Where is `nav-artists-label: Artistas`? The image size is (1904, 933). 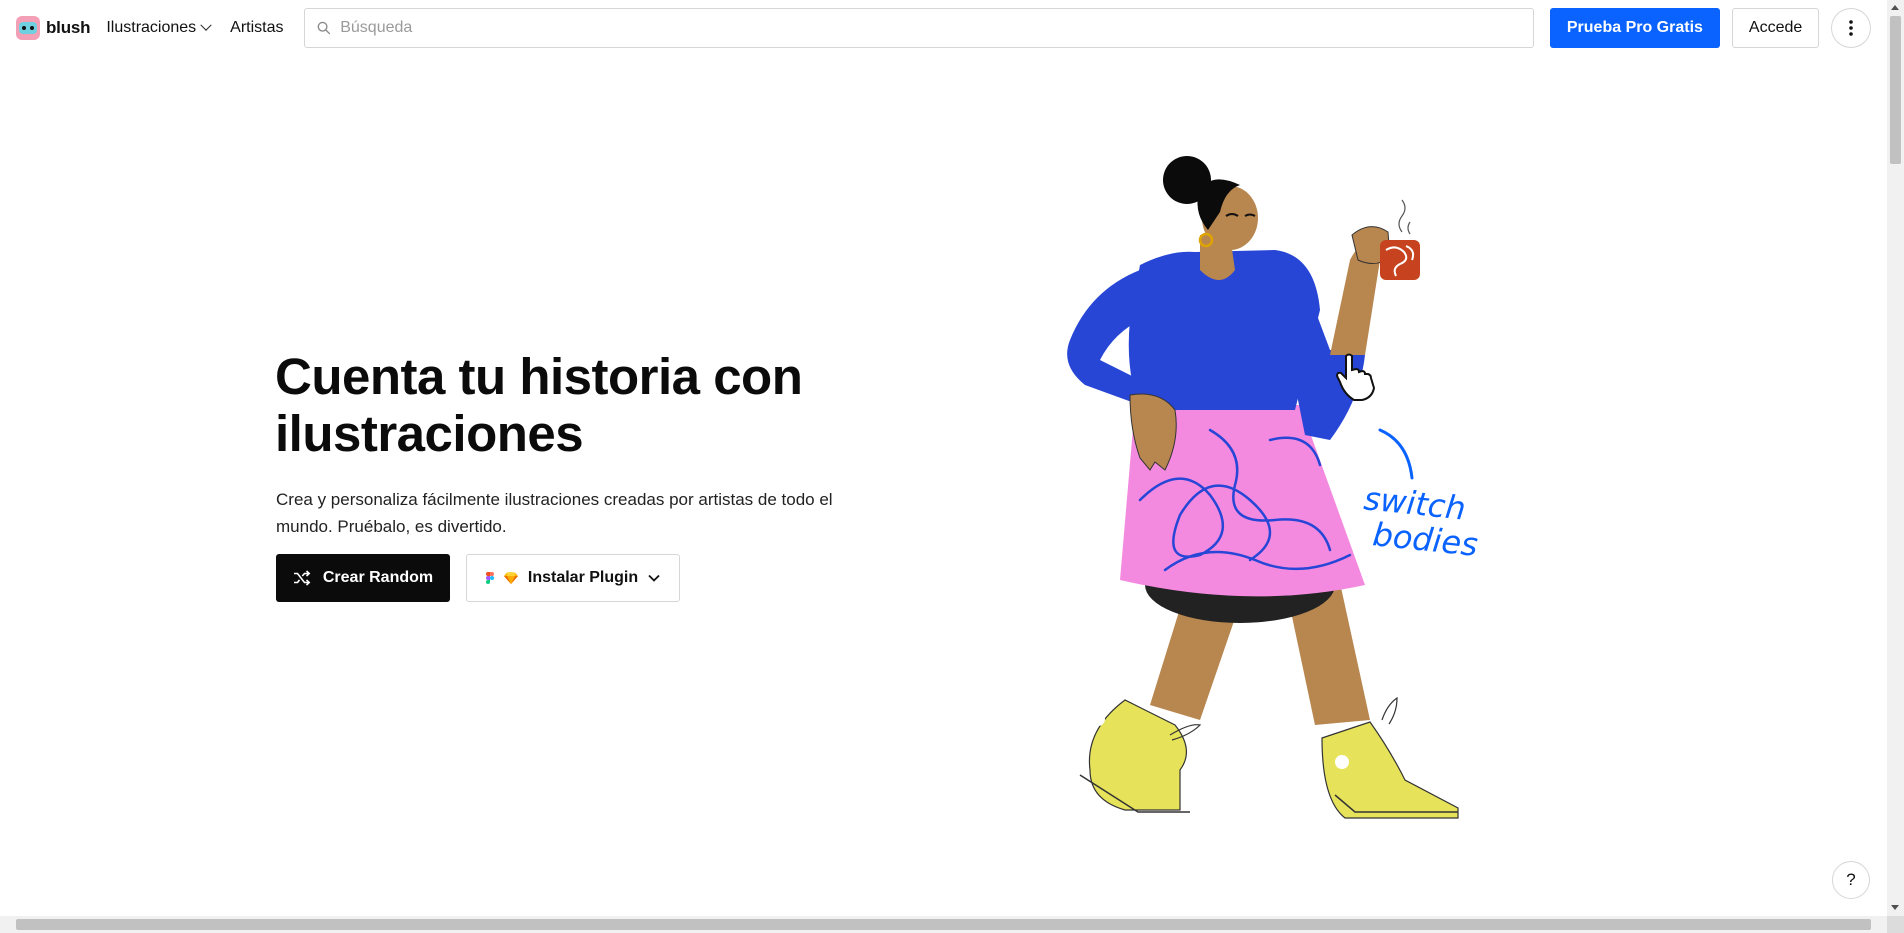 nav-artists-label: Artistas is located at coordinates (257, 27).